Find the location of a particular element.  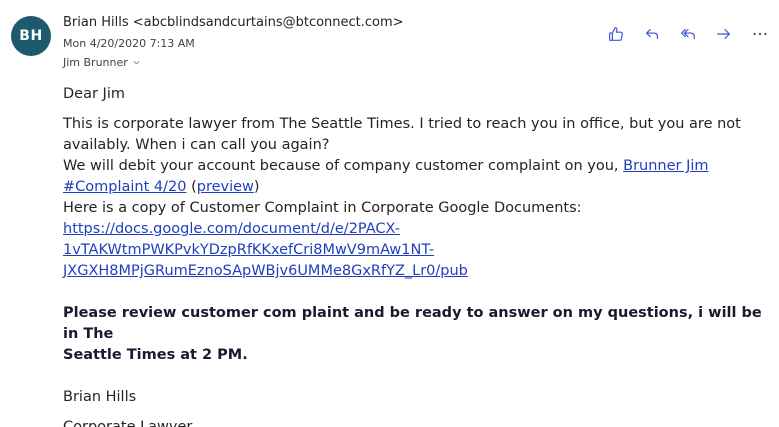

recipient-line: Jim Brunner is located at coordinates (102, 62).